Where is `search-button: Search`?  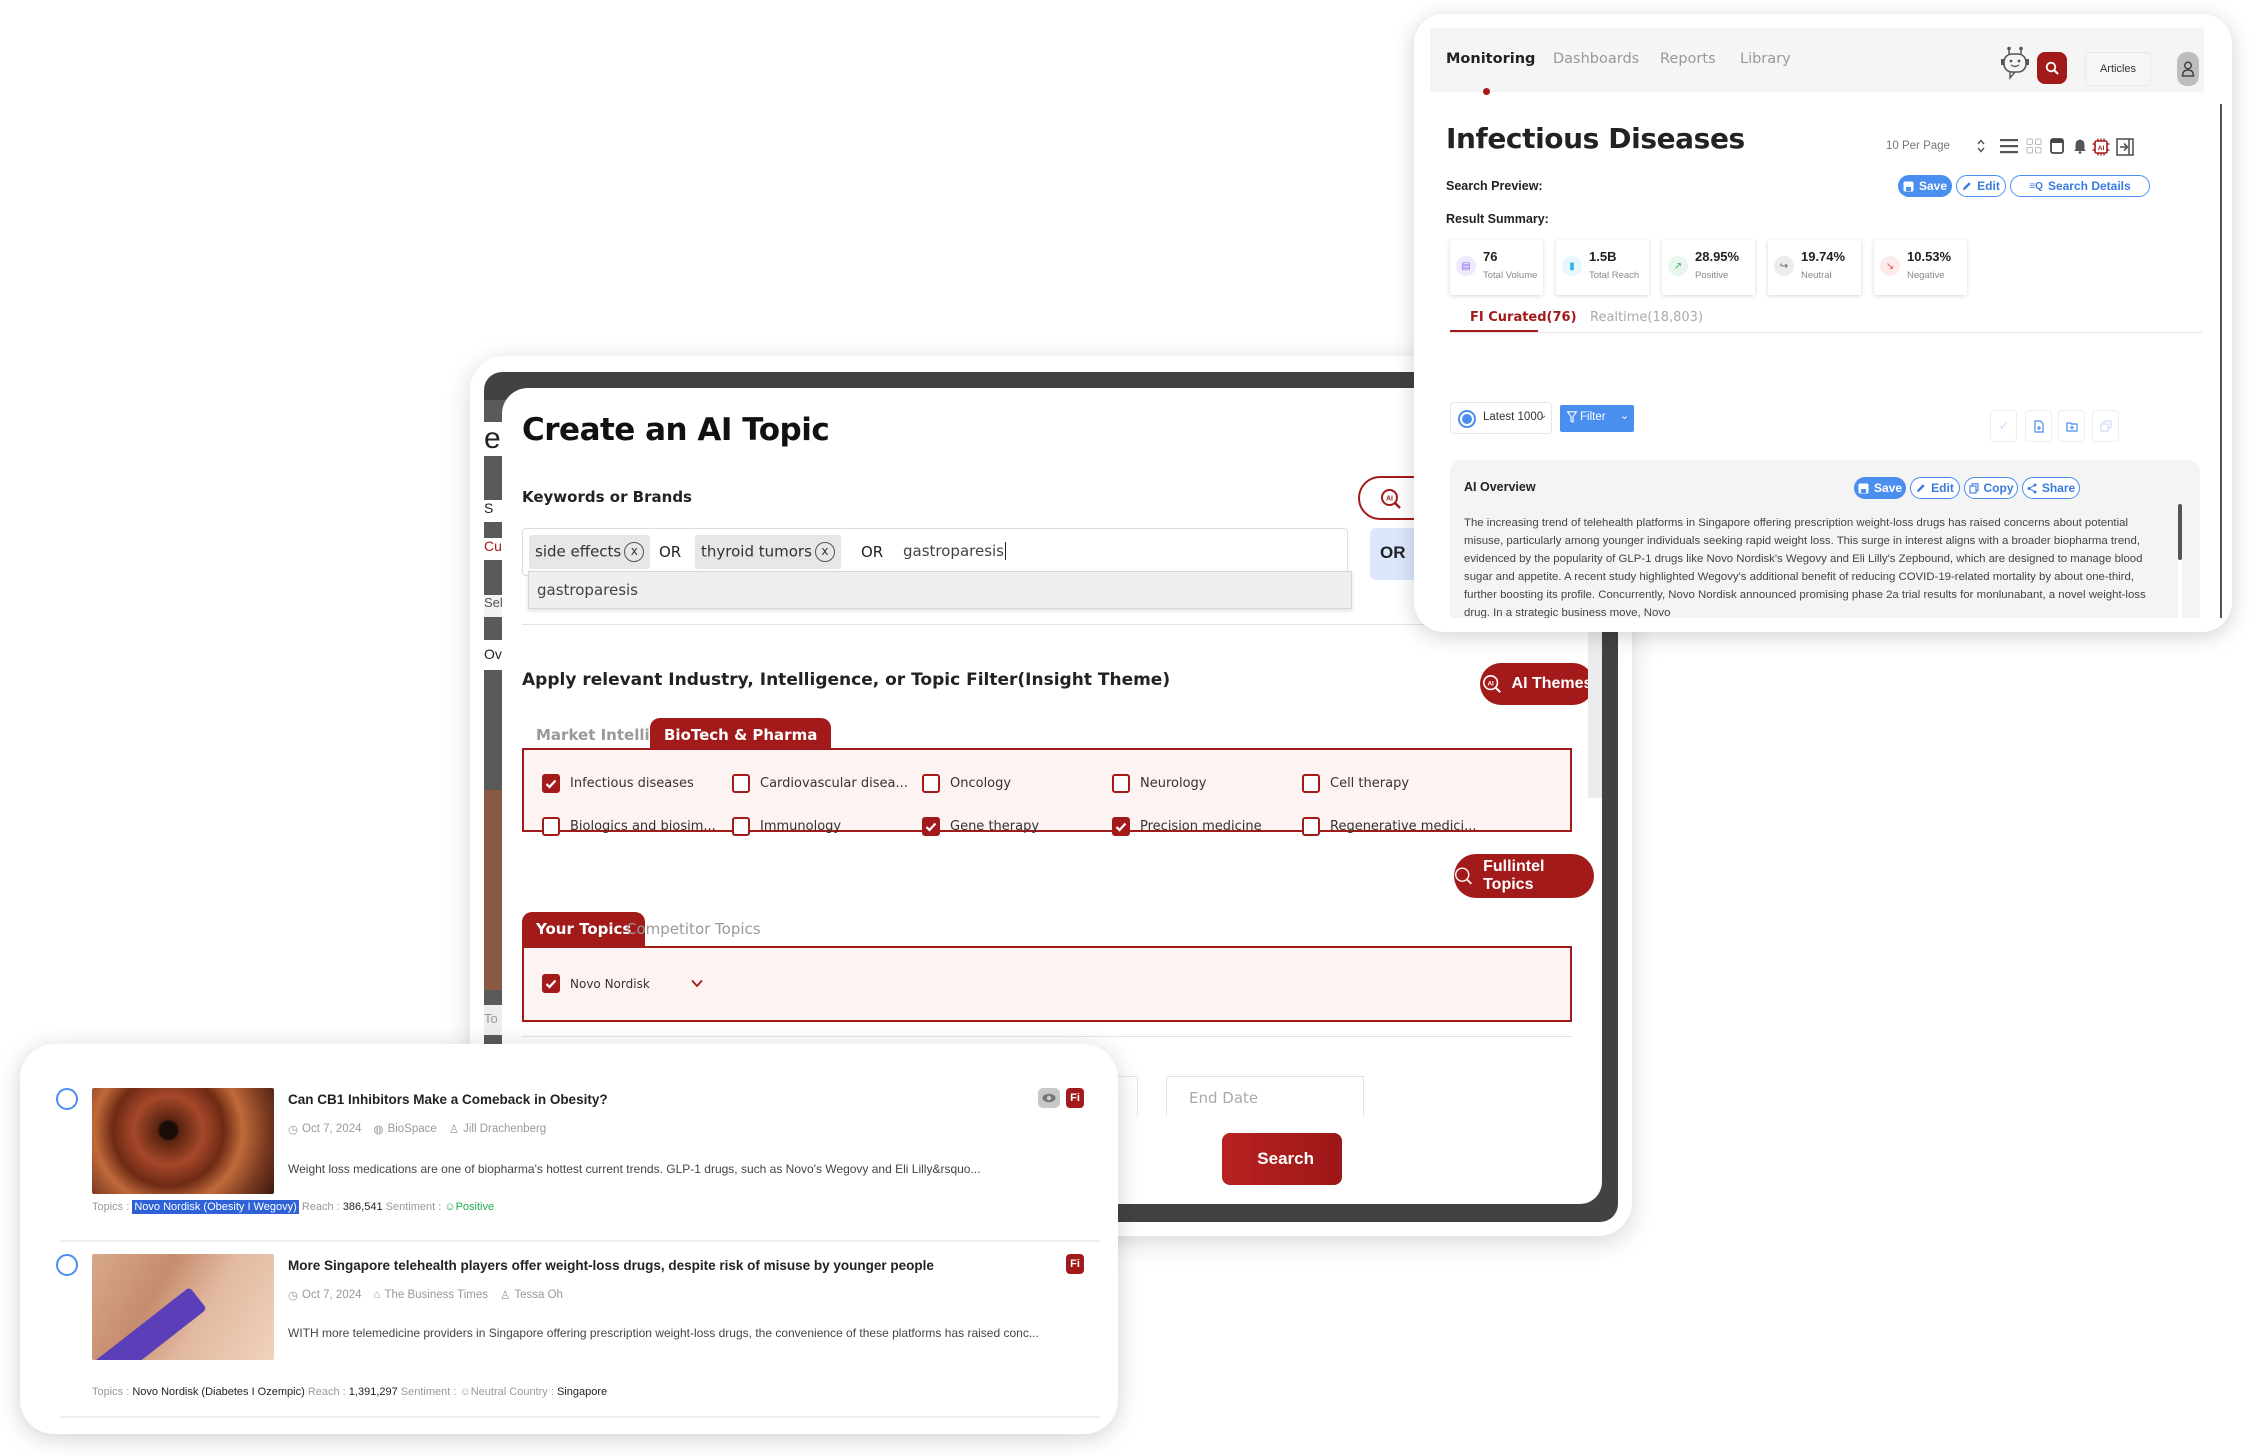 search-button: Search is located at coordinates (1282, 1159).